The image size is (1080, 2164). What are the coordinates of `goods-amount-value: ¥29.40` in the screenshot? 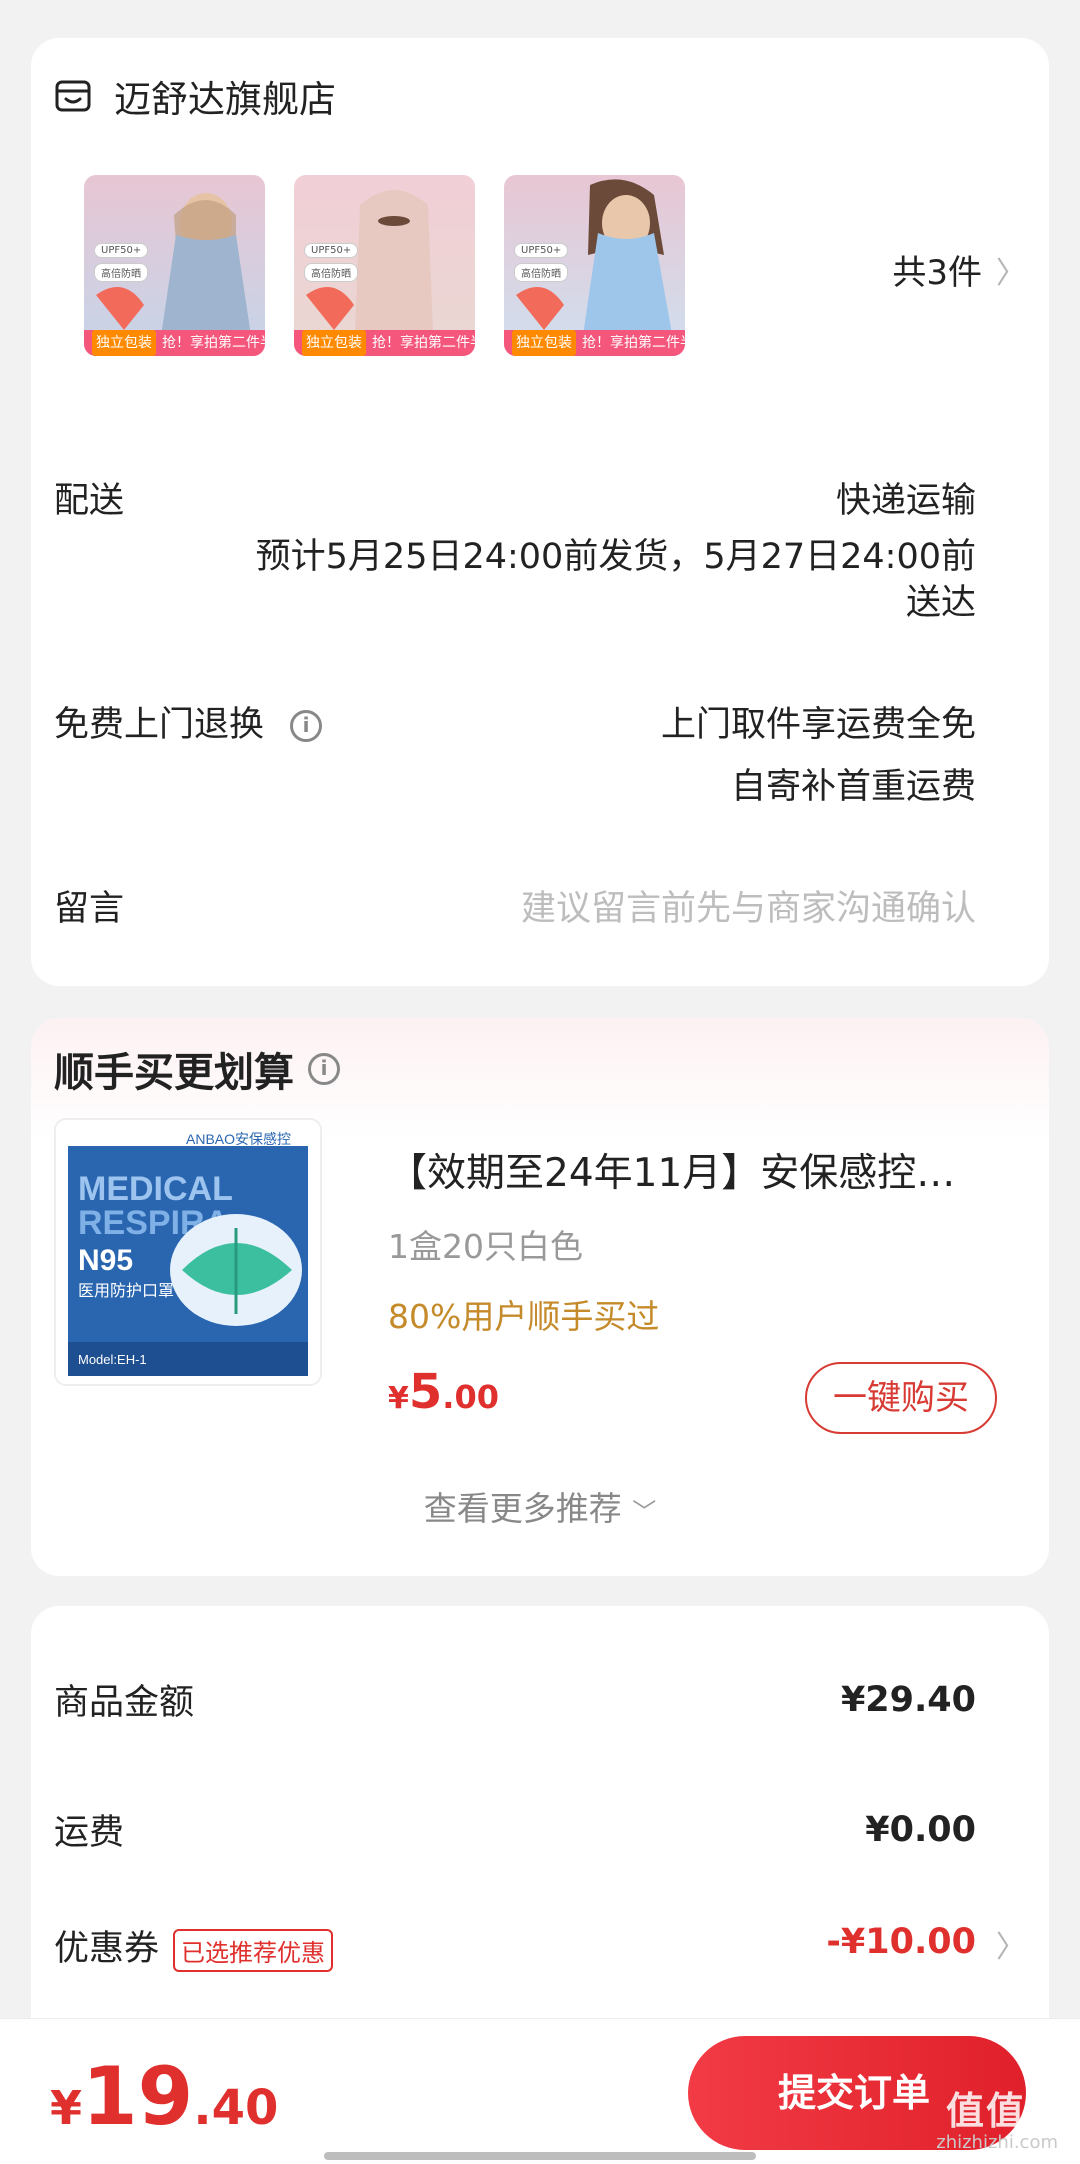 It's located at (908, 1700).